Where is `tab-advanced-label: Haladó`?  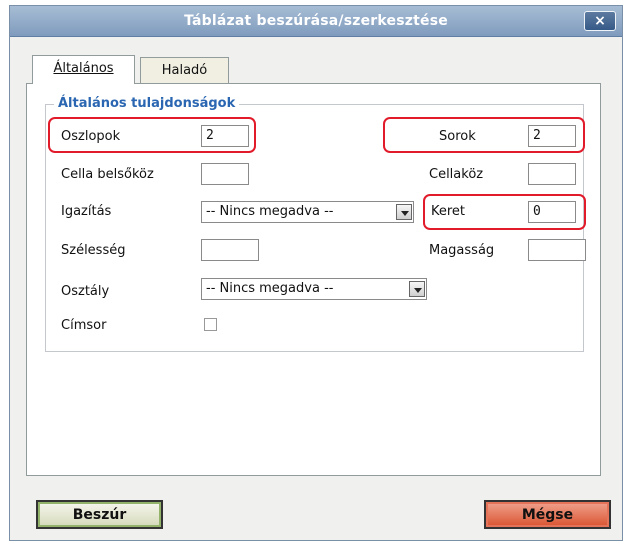
tab-advanced-label: Haladó is located at coordinates (184, 70).